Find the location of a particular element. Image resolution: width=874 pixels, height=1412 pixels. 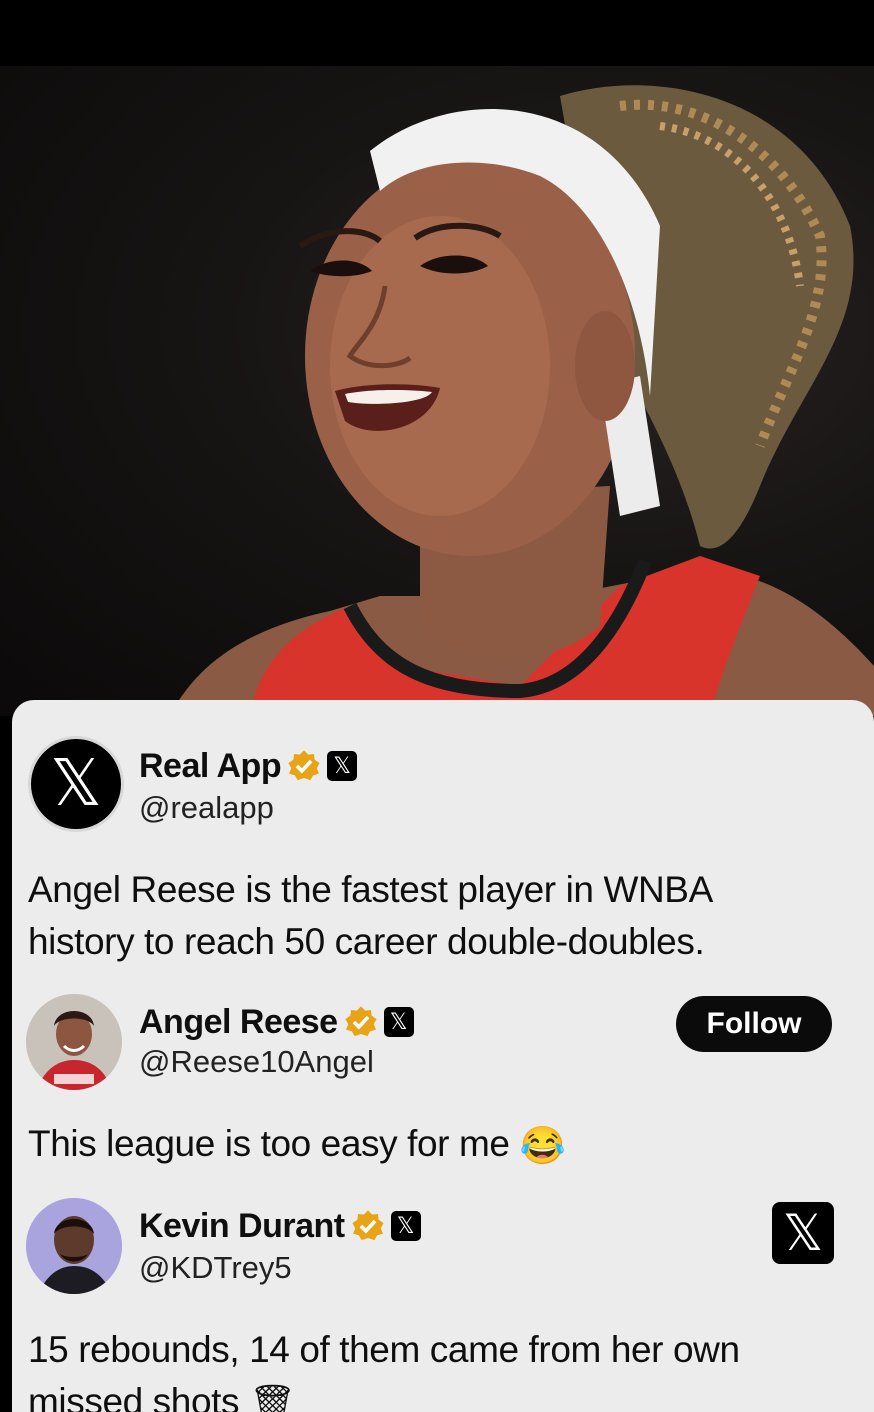

kevin-durant-photo is located at coordinates (74, 1246).